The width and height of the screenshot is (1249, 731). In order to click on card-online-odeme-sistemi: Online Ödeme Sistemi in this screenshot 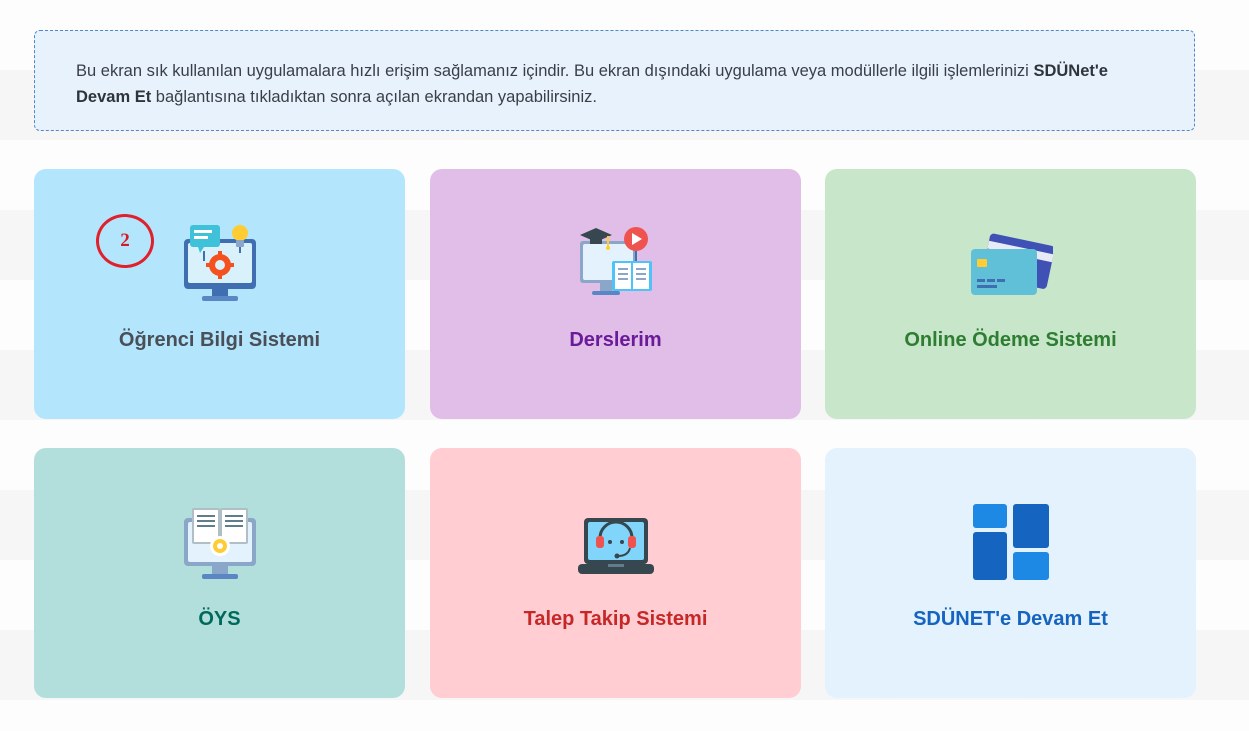, I will do `click(1010, 294)`.